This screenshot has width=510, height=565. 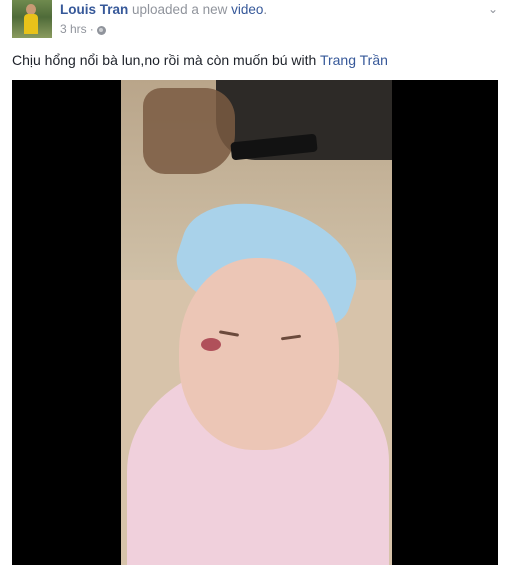 What do you see at coordinates (291, 337) in the screenshot?
I see `right-eye` at bounding box center [291, 337].